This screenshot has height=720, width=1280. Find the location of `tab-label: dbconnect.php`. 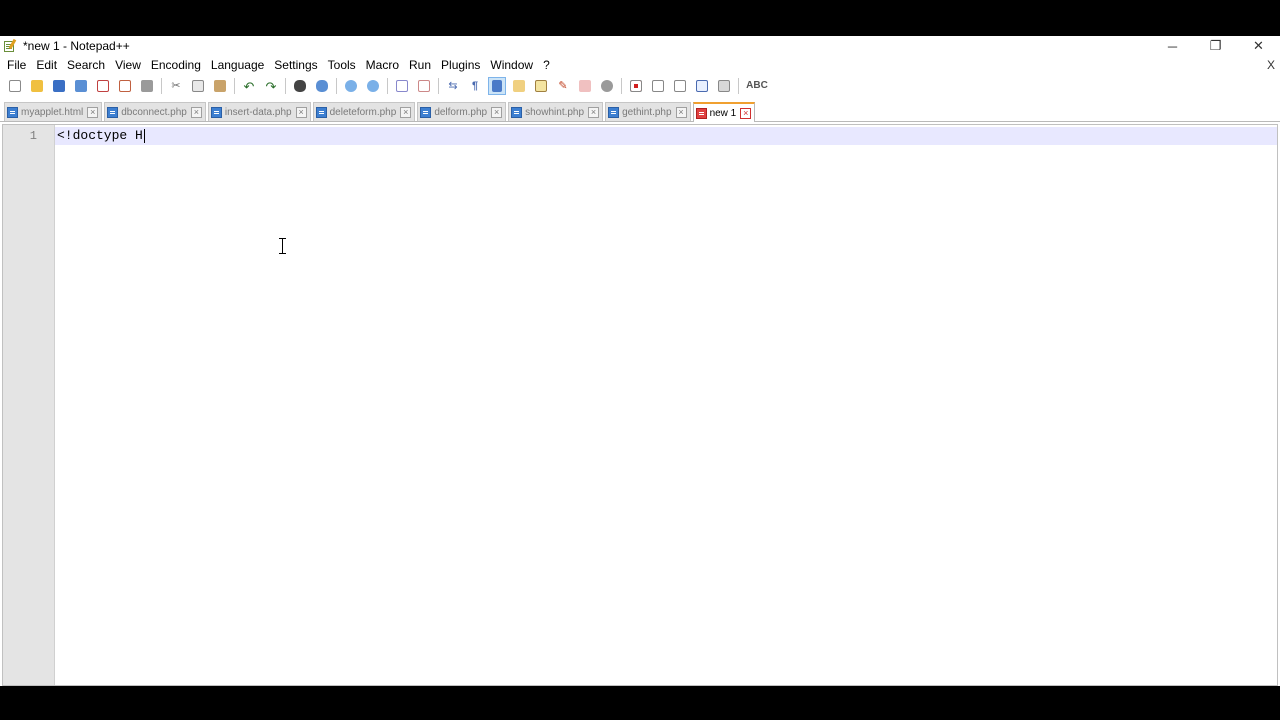

tab-label: dbconnect.php is located at coordinates (154, 112).